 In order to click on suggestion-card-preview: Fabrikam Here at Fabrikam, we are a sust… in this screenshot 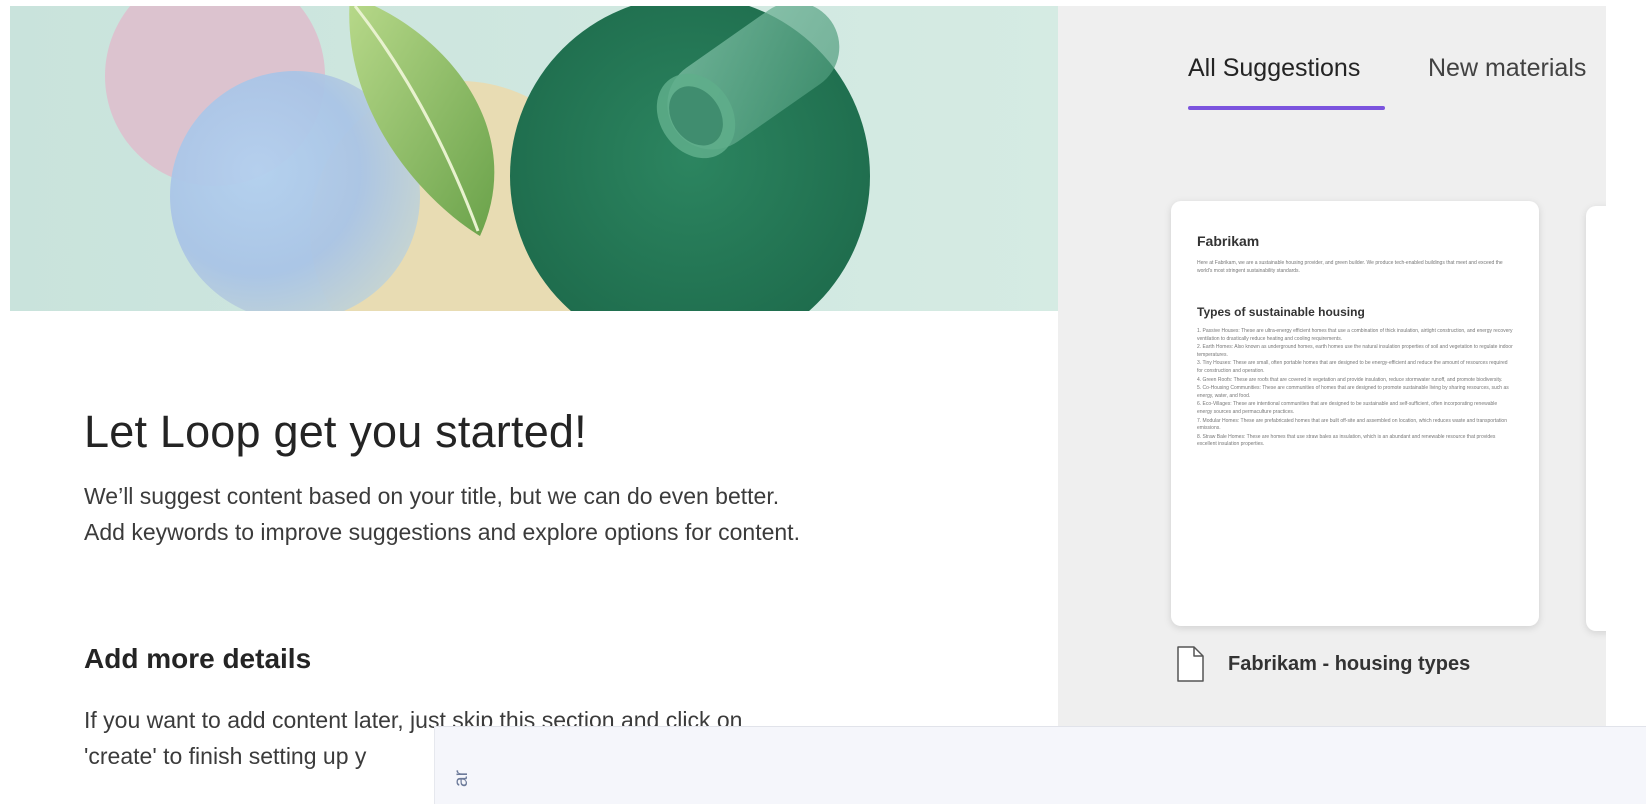, I will do `click(1355, 413)`.